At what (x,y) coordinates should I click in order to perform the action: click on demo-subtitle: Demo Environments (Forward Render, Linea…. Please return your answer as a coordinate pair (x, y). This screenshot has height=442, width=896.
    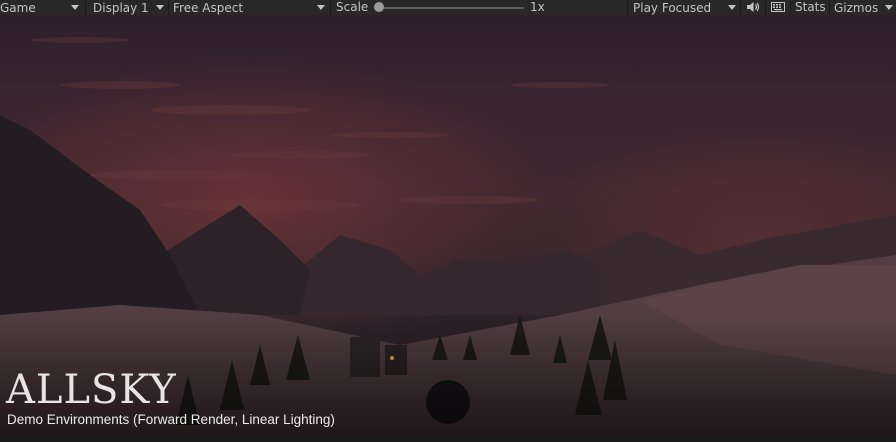
    Looking at the image, I should click on (171, 419).